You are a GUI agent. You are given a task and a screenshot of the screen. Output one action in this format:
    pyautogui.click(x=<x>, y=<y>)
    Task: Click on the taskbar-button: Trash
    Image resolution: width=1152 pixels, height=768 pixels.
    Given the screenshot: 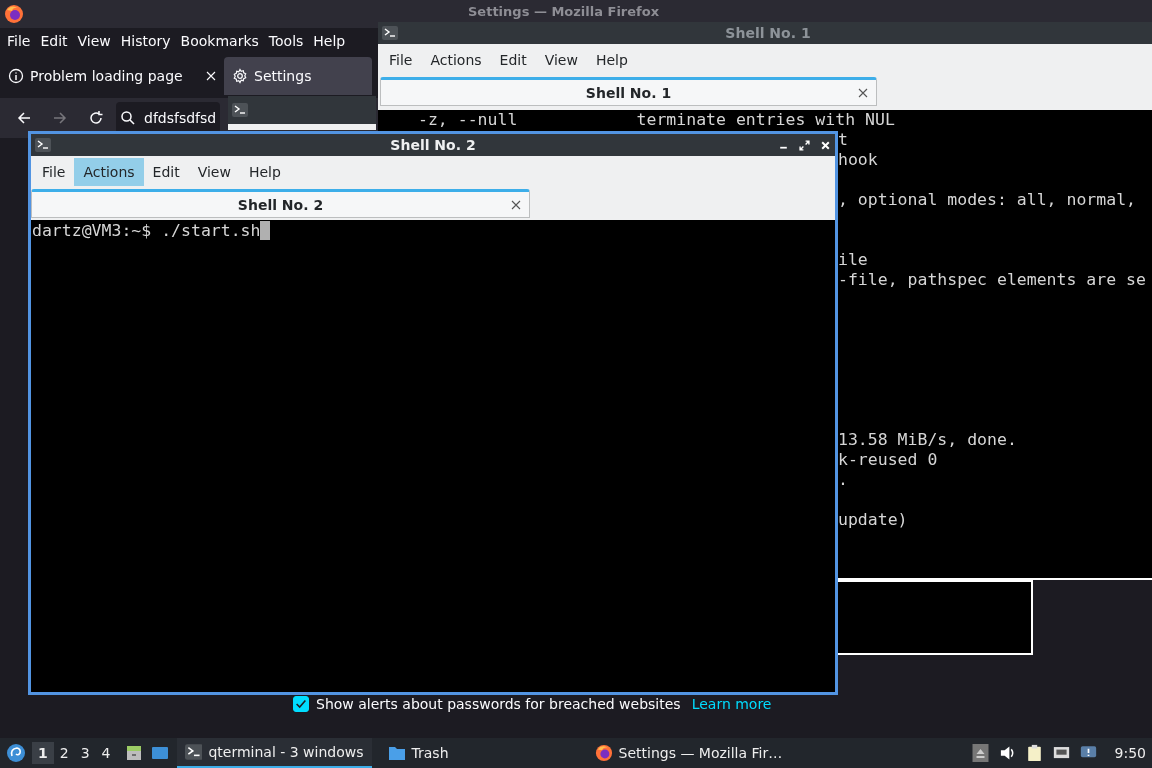 What is the action you would take?
    pyautogui.click(x=418, y=753)
    